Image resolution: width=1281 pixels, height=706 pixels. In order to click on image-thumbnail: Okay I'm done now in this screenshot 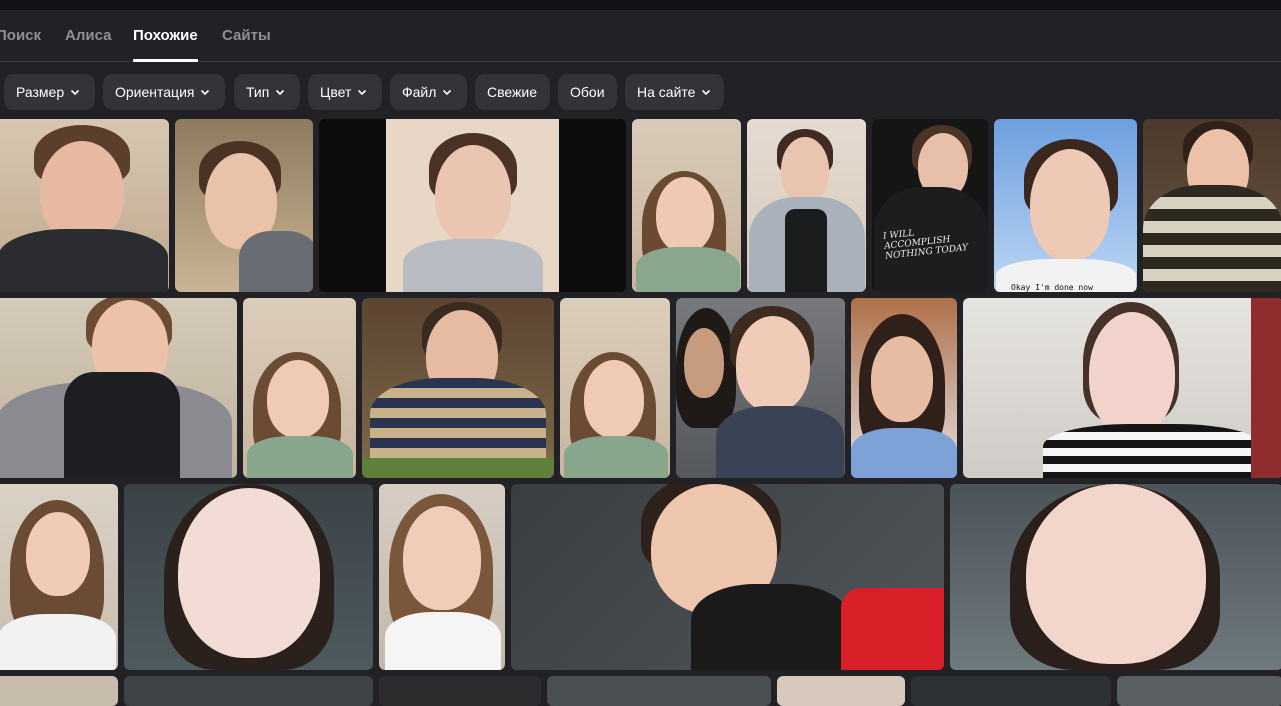, I will do `click(1065, 205)`.